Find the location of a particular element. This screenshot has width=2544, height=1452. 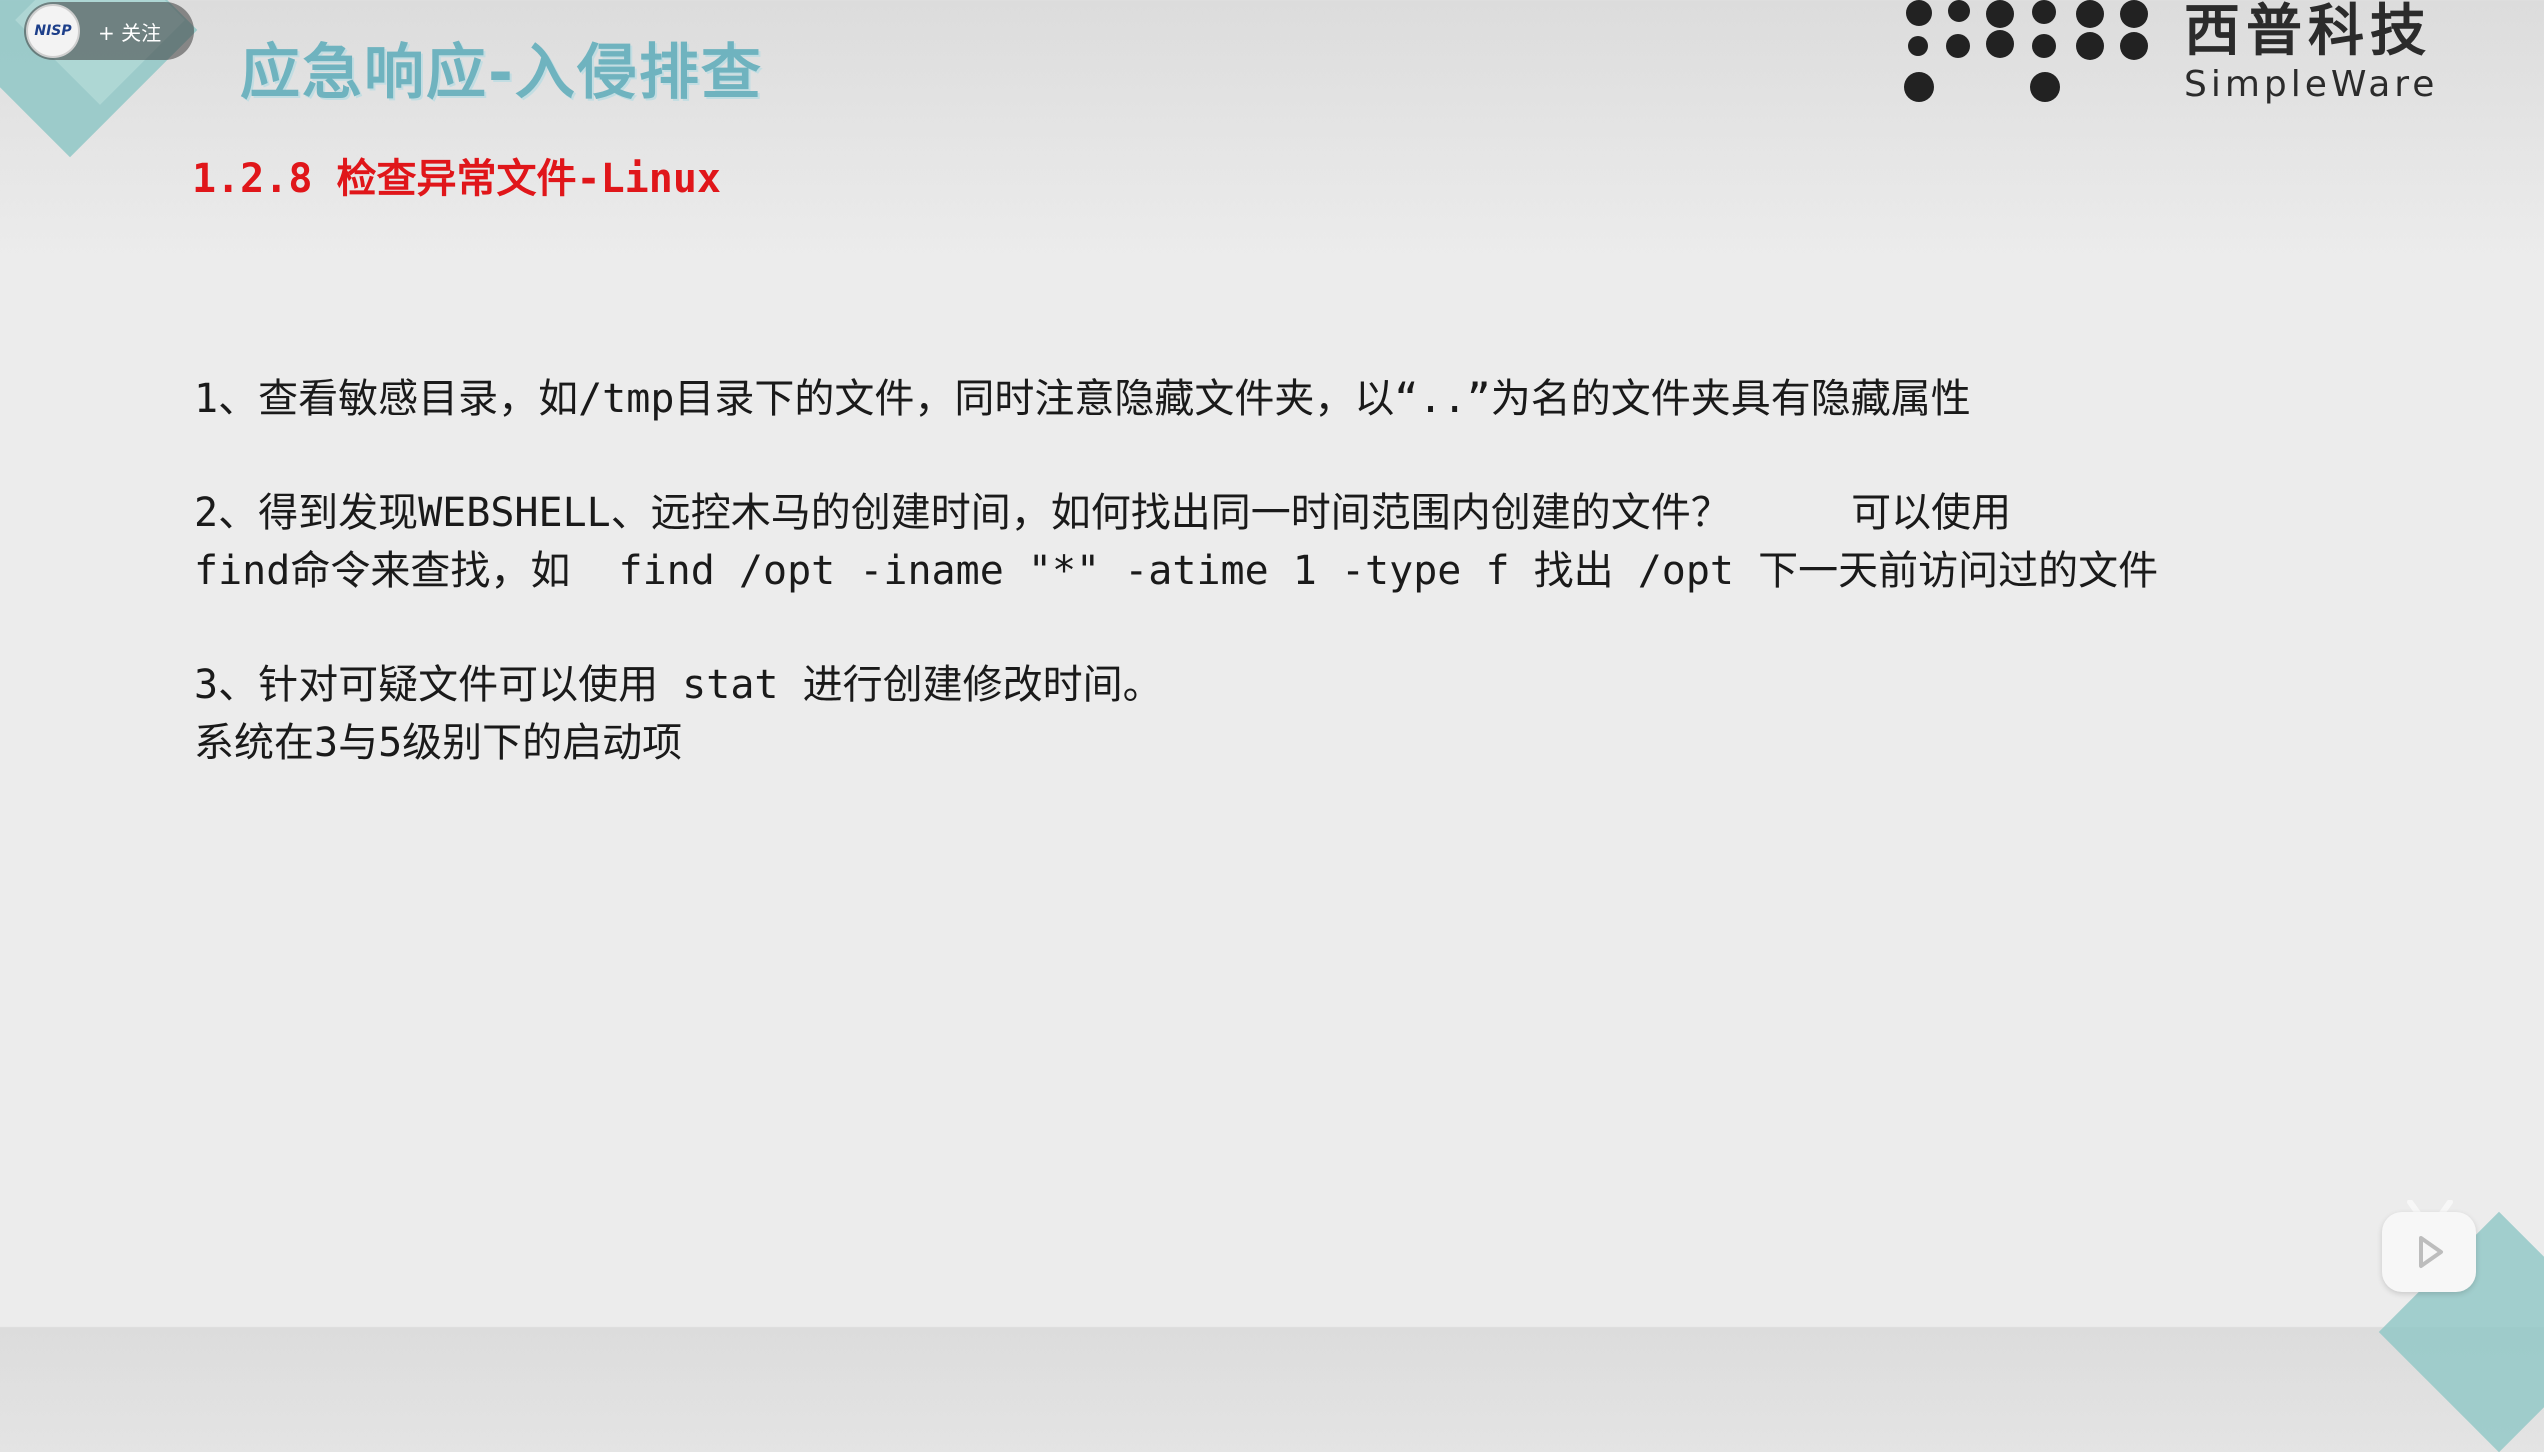

play-button is located at coordinates (2429, 1252).